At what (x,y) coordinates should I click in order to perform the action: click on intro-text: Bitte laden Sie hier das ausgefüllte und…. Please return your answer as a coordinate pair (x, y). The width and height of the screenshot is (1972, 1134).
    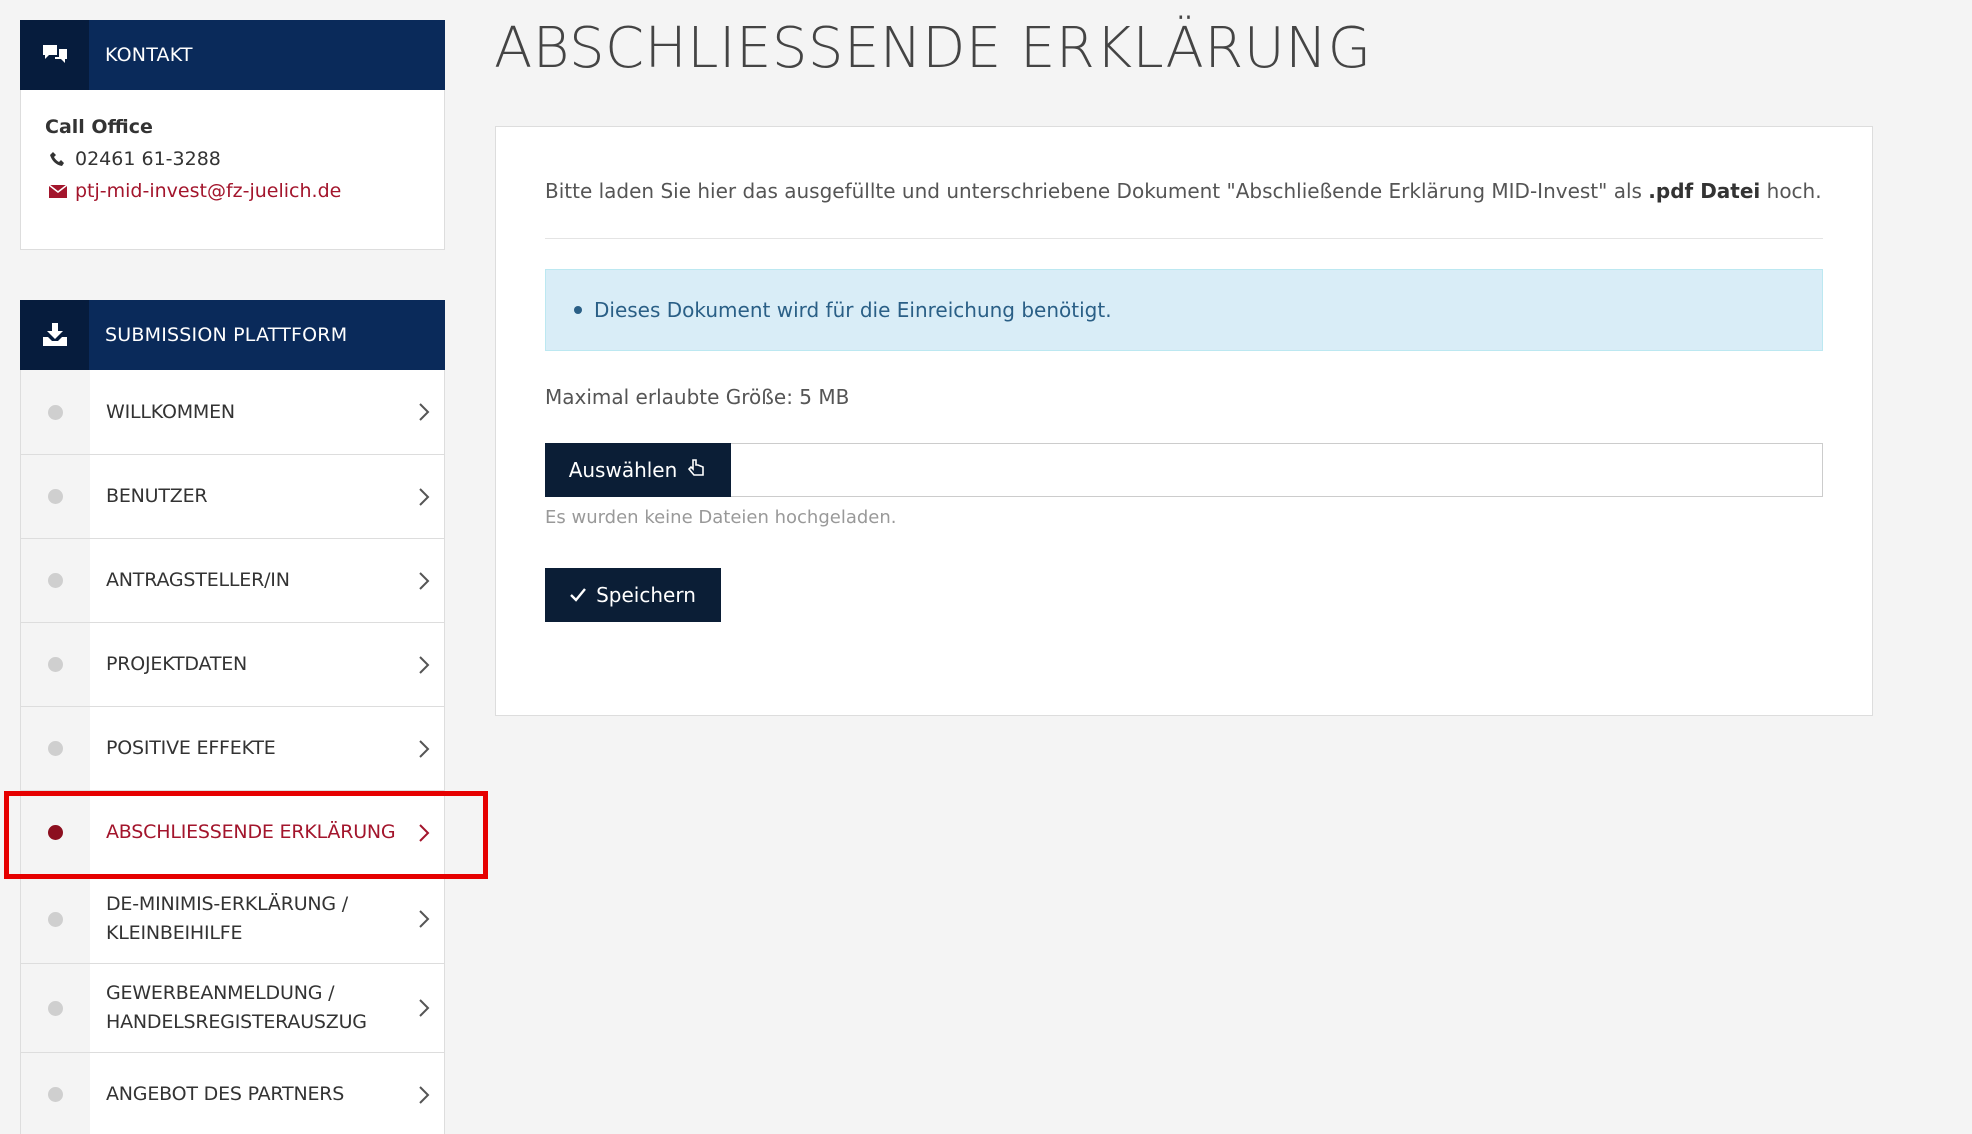
    Looking at the image, I should click on (1184, 191).